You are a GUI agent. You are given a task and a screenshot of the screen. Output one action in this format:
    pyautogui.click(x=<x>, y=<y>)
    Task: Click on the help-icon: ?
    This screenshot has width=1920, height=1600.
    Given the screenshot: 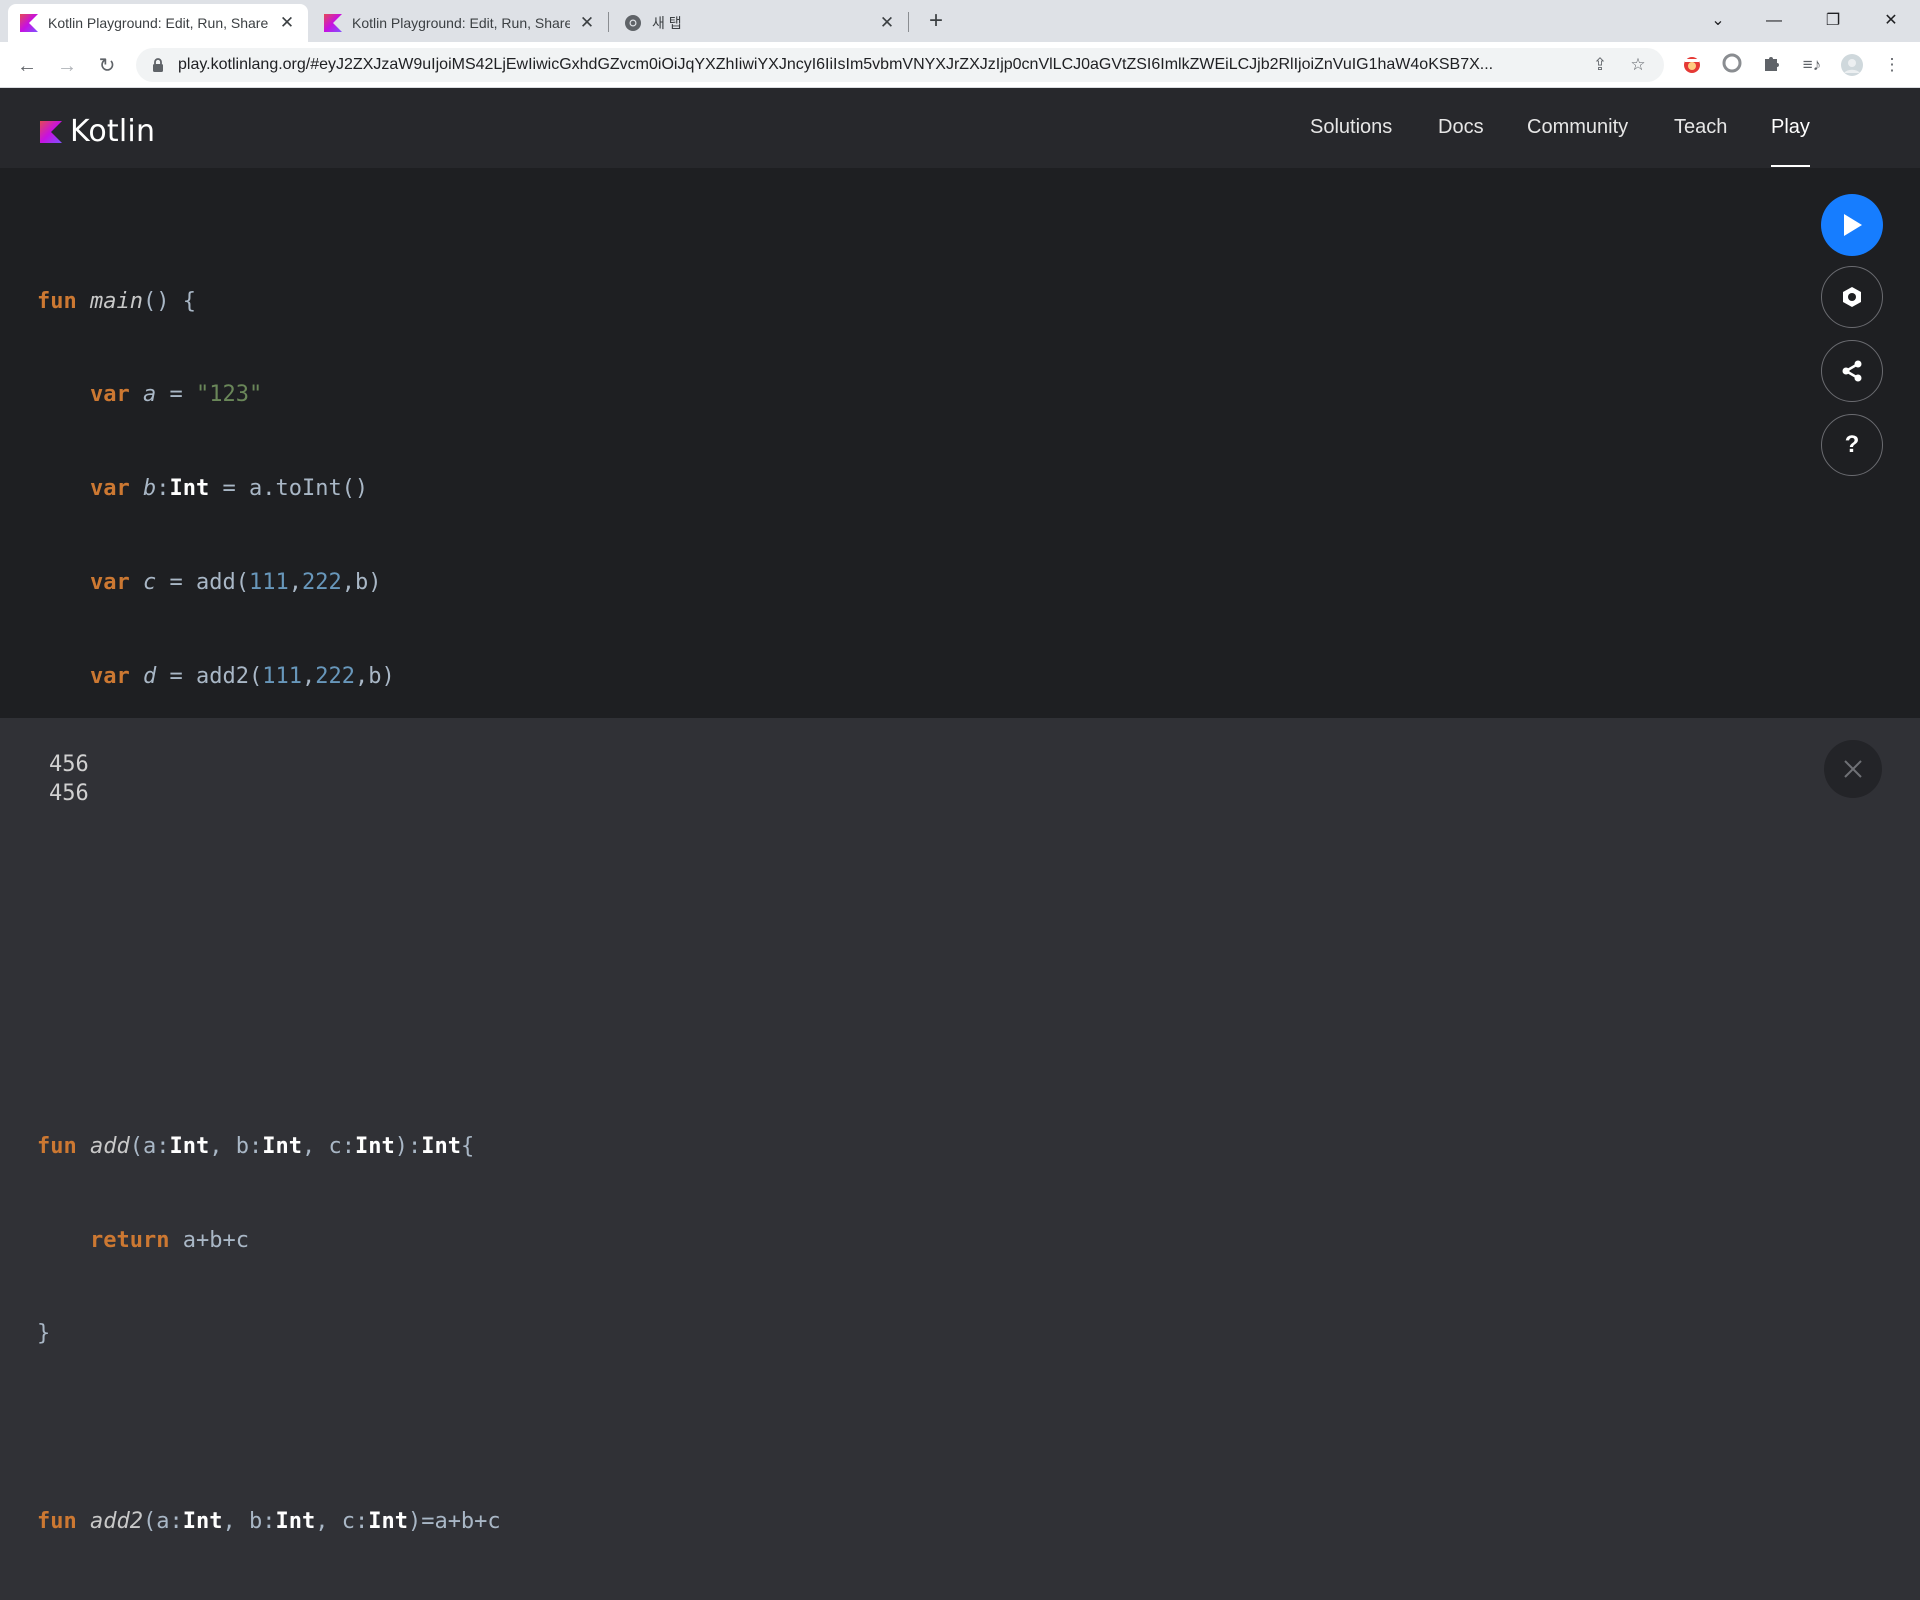 What is the action you would take?
    pyautogui.click(x=1852, y=444)
    